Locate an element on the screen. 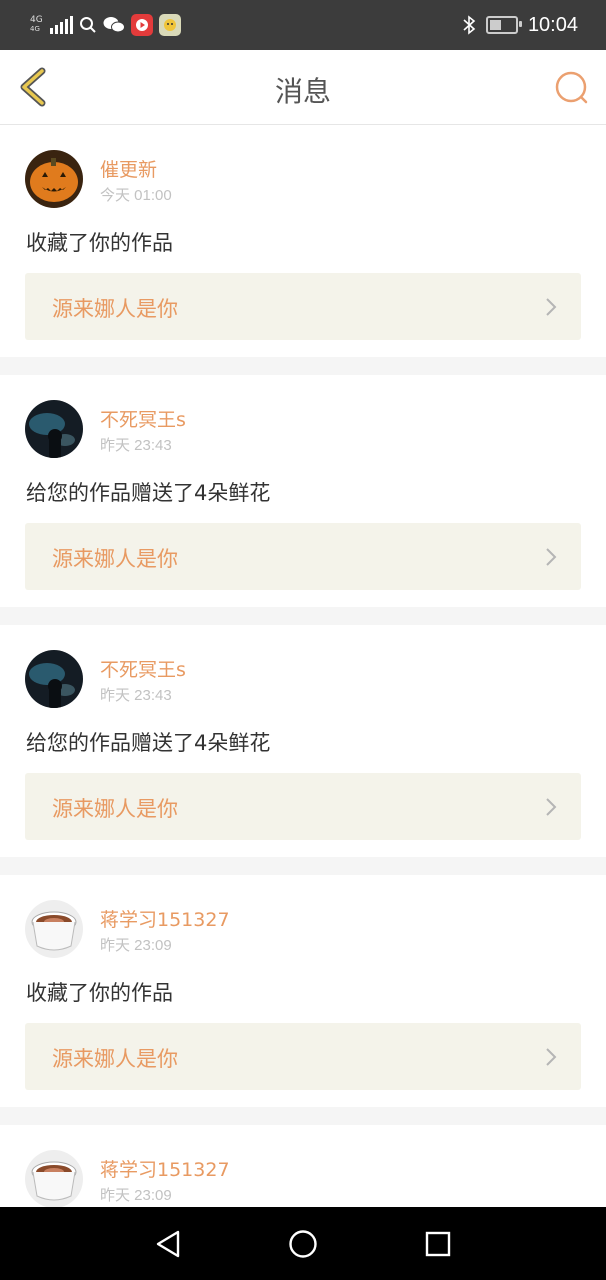  sticker-app-icon is located at coordinates (170, 25).